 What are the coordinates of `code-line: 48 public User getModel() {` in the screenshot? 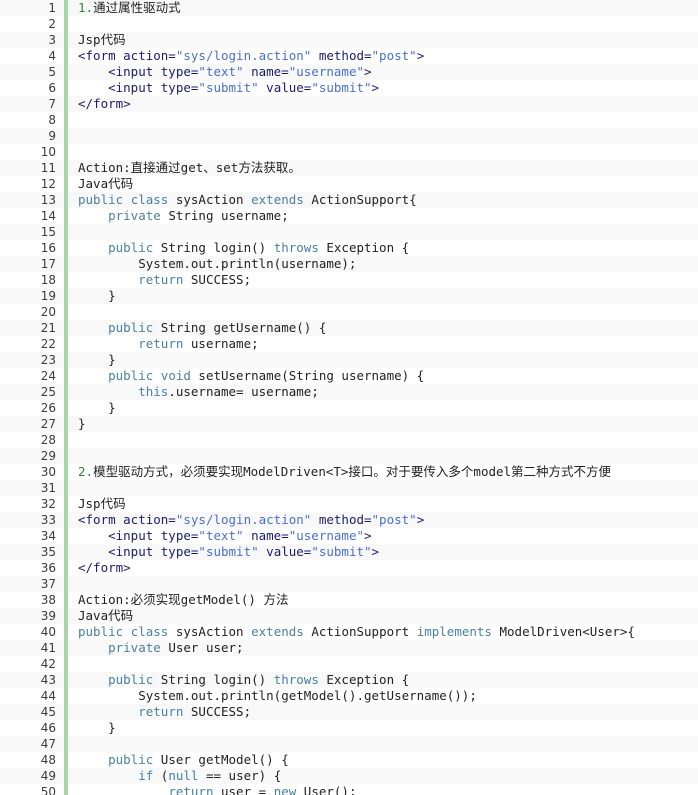 It's located at (349, 760).